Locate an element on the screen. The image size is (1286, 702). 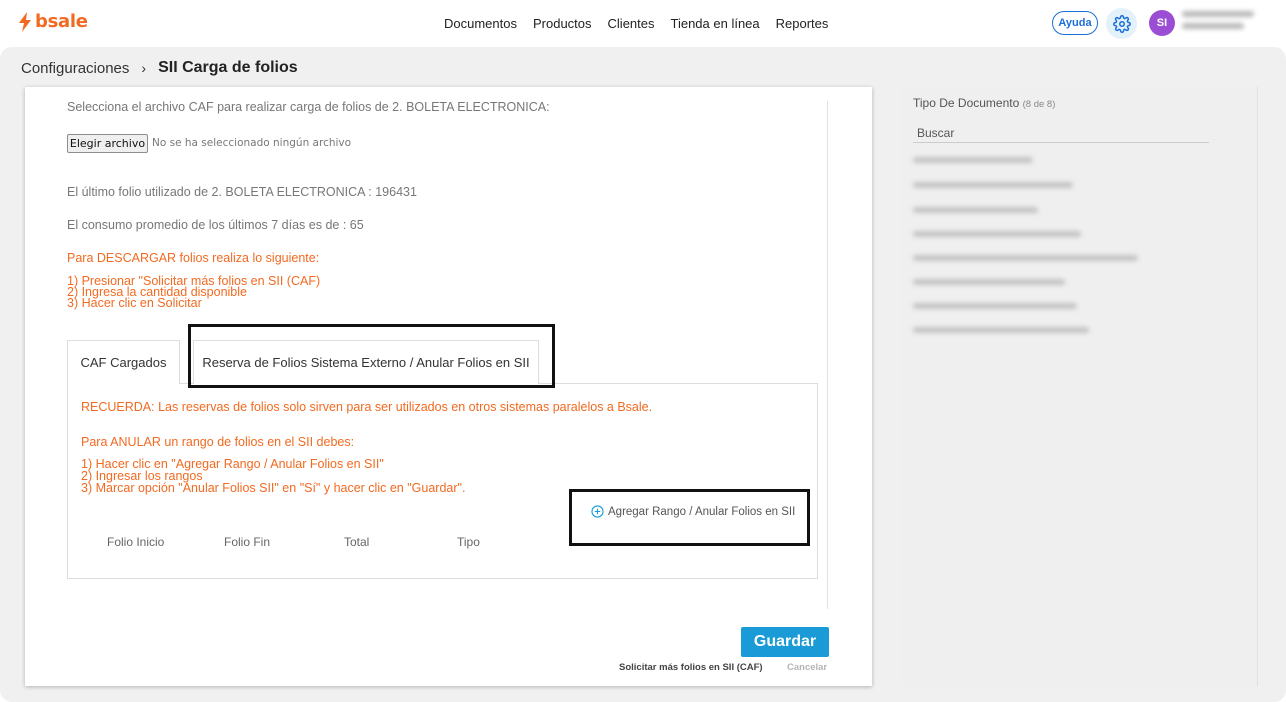
tab-caf-cargados: CAF Cargados is located at coordinates (123, 362).